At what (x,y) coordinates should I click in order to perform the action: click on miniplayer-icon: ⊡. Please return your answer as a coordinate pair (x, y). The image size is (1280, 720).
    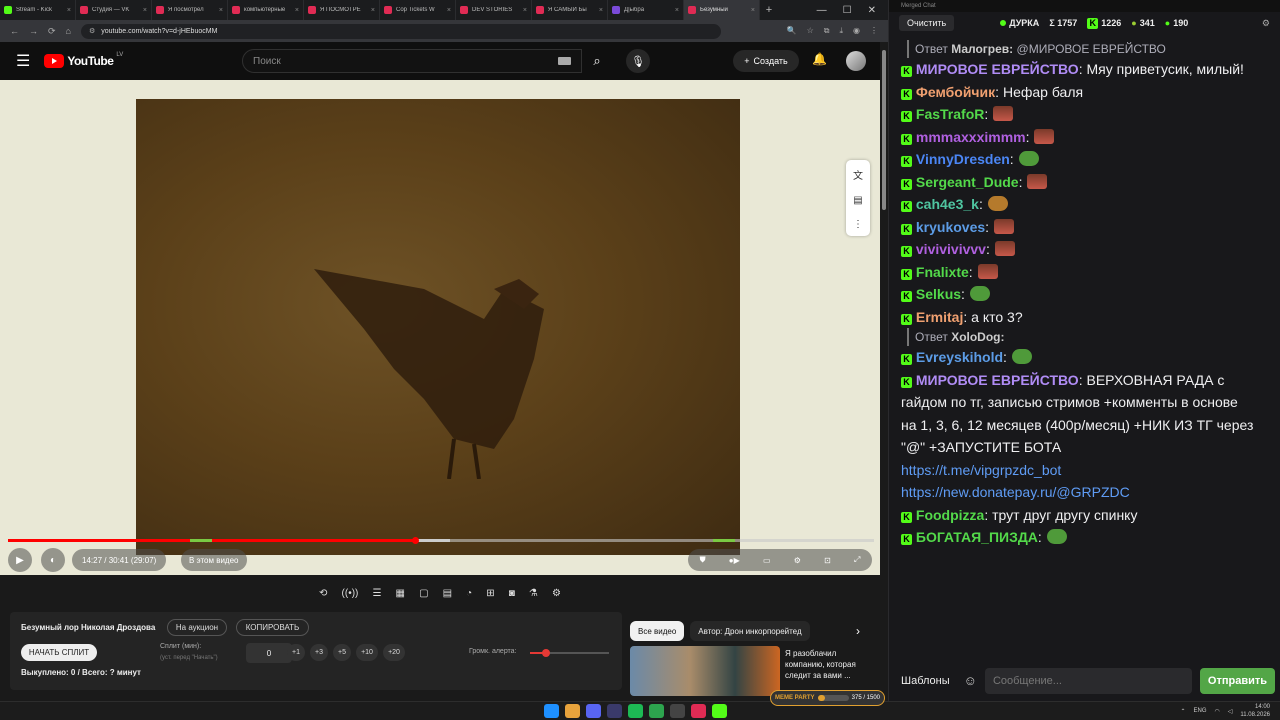
    Looking at the image, I should click on (827, 560).